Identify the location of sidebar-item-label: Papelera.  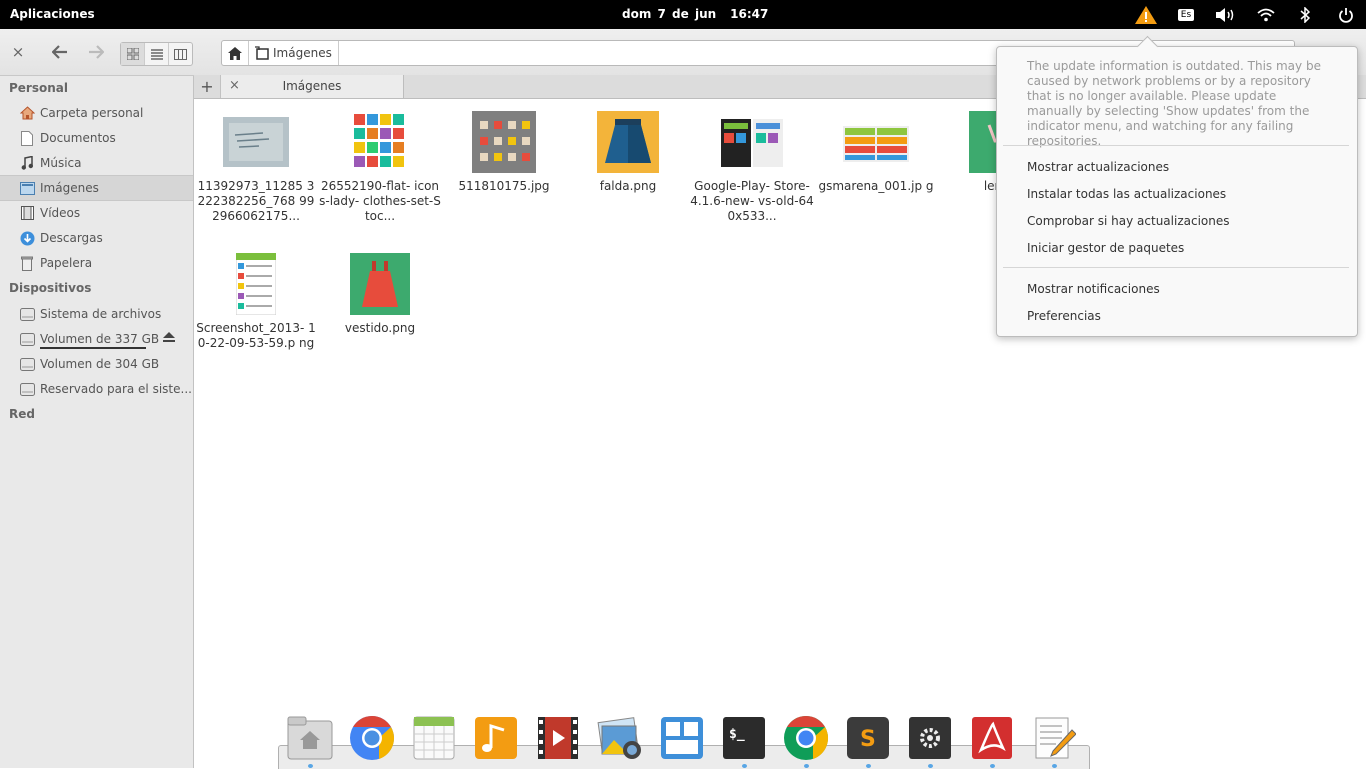
(66, 263).